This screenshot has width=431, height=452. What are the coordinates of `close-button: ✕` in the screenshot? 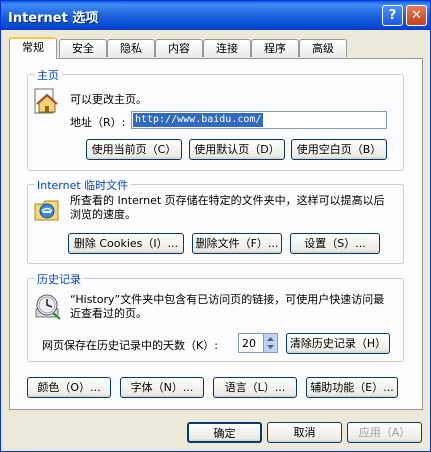 It's located at (416, 15).